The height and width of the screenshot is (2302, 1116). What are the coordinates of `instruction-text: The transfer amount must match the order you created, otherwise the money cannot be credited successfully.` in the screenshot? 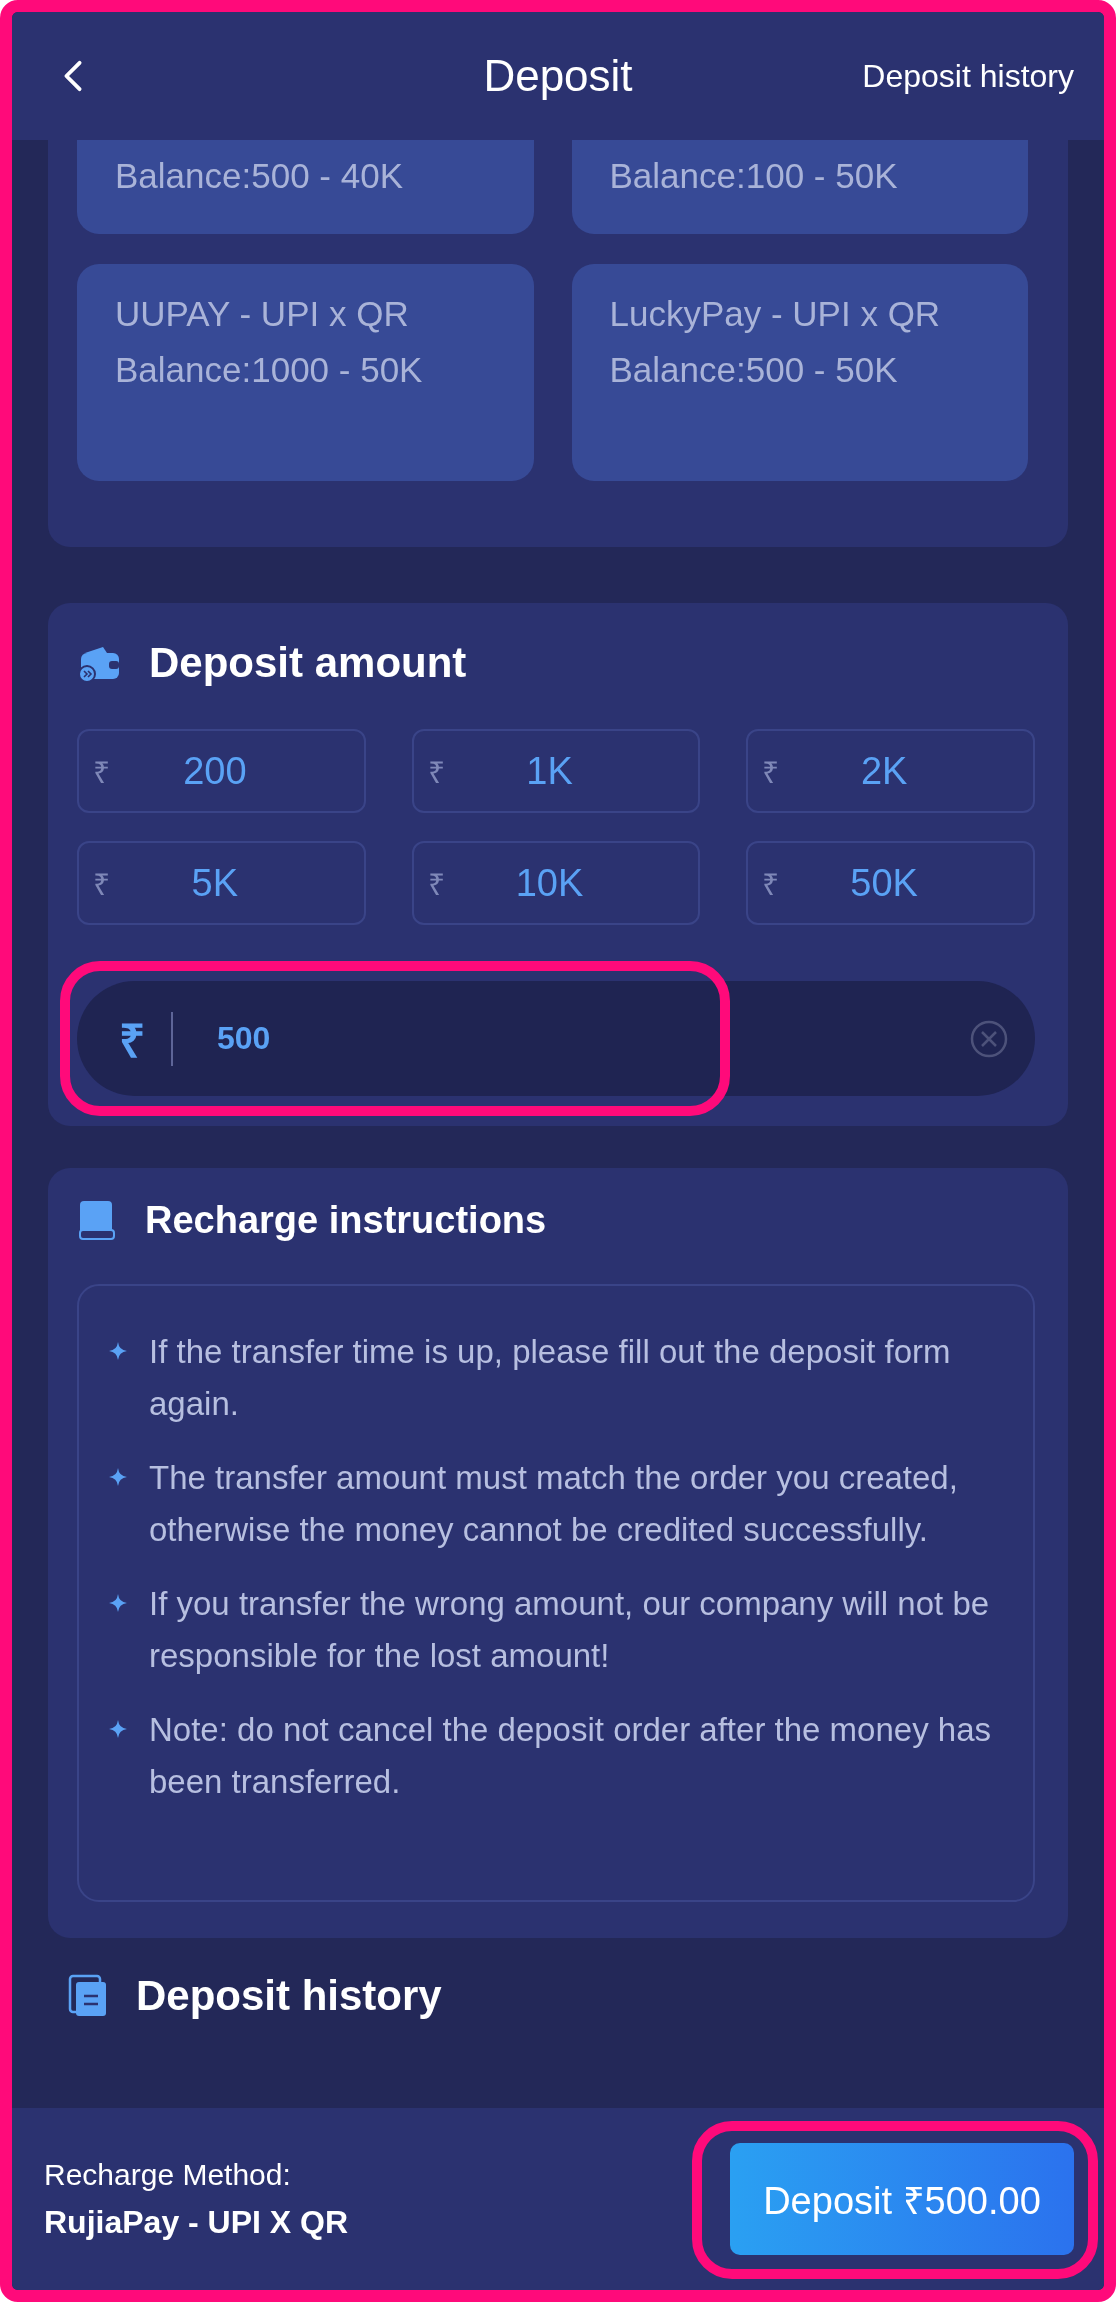 It's located at (554, 1504).